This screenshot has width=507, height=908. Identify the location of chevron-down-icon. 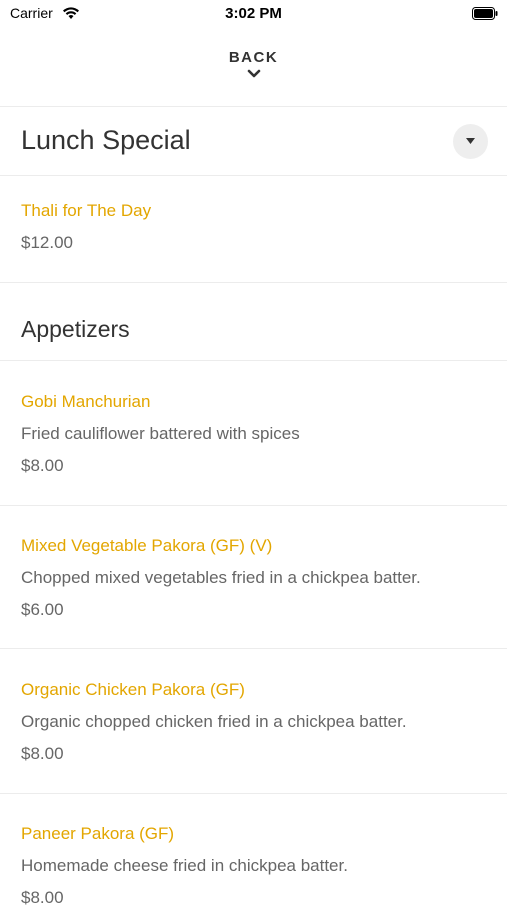
(253, 73).